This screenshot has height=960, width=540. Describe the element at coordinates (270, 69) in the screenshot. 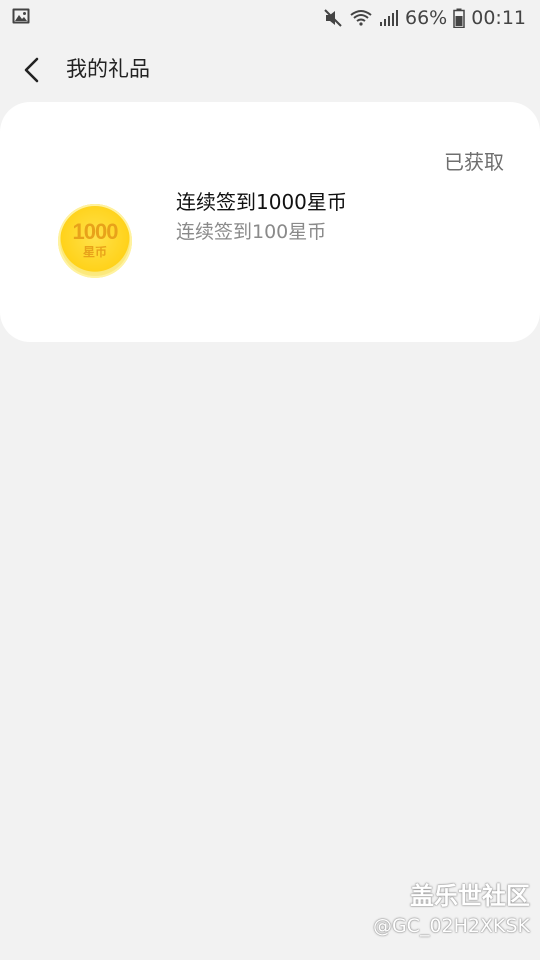

I see `app-header: 我的礼品` at that location.